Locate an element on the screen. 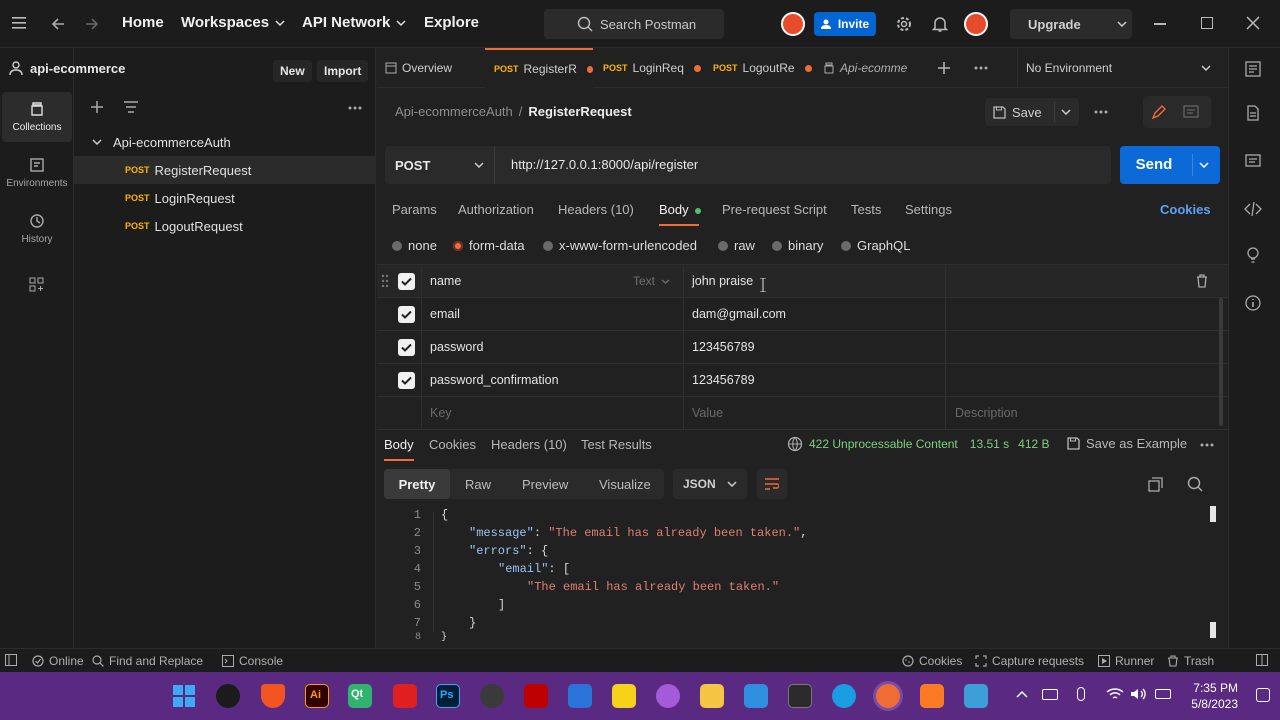  maximize-icon is located at coordinates (1207, 23).